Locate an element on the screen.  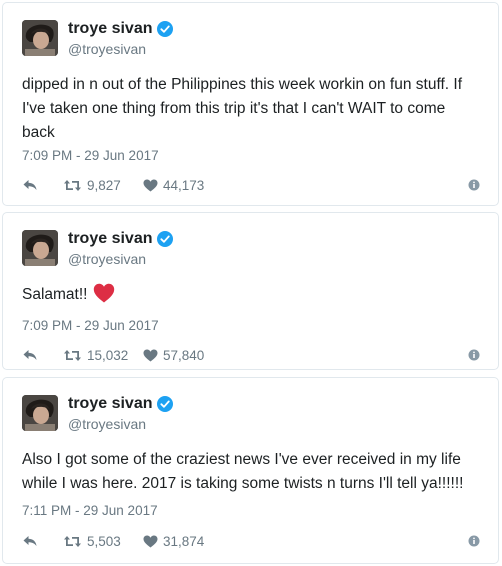
tweet-timestamp: 7:11 PM - 29 Jun 2017 is located at coordinates (90, 510).